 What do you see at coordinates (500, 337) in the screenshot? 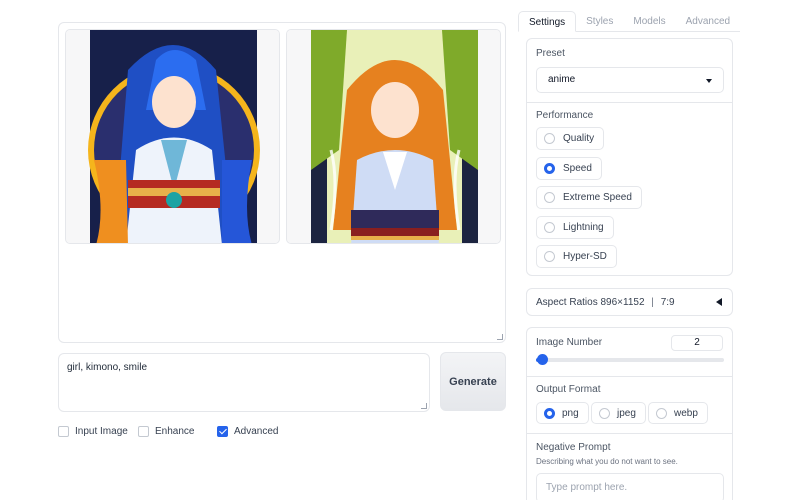
I see `gallery-resize-handle` at bounding box center [500, 337].